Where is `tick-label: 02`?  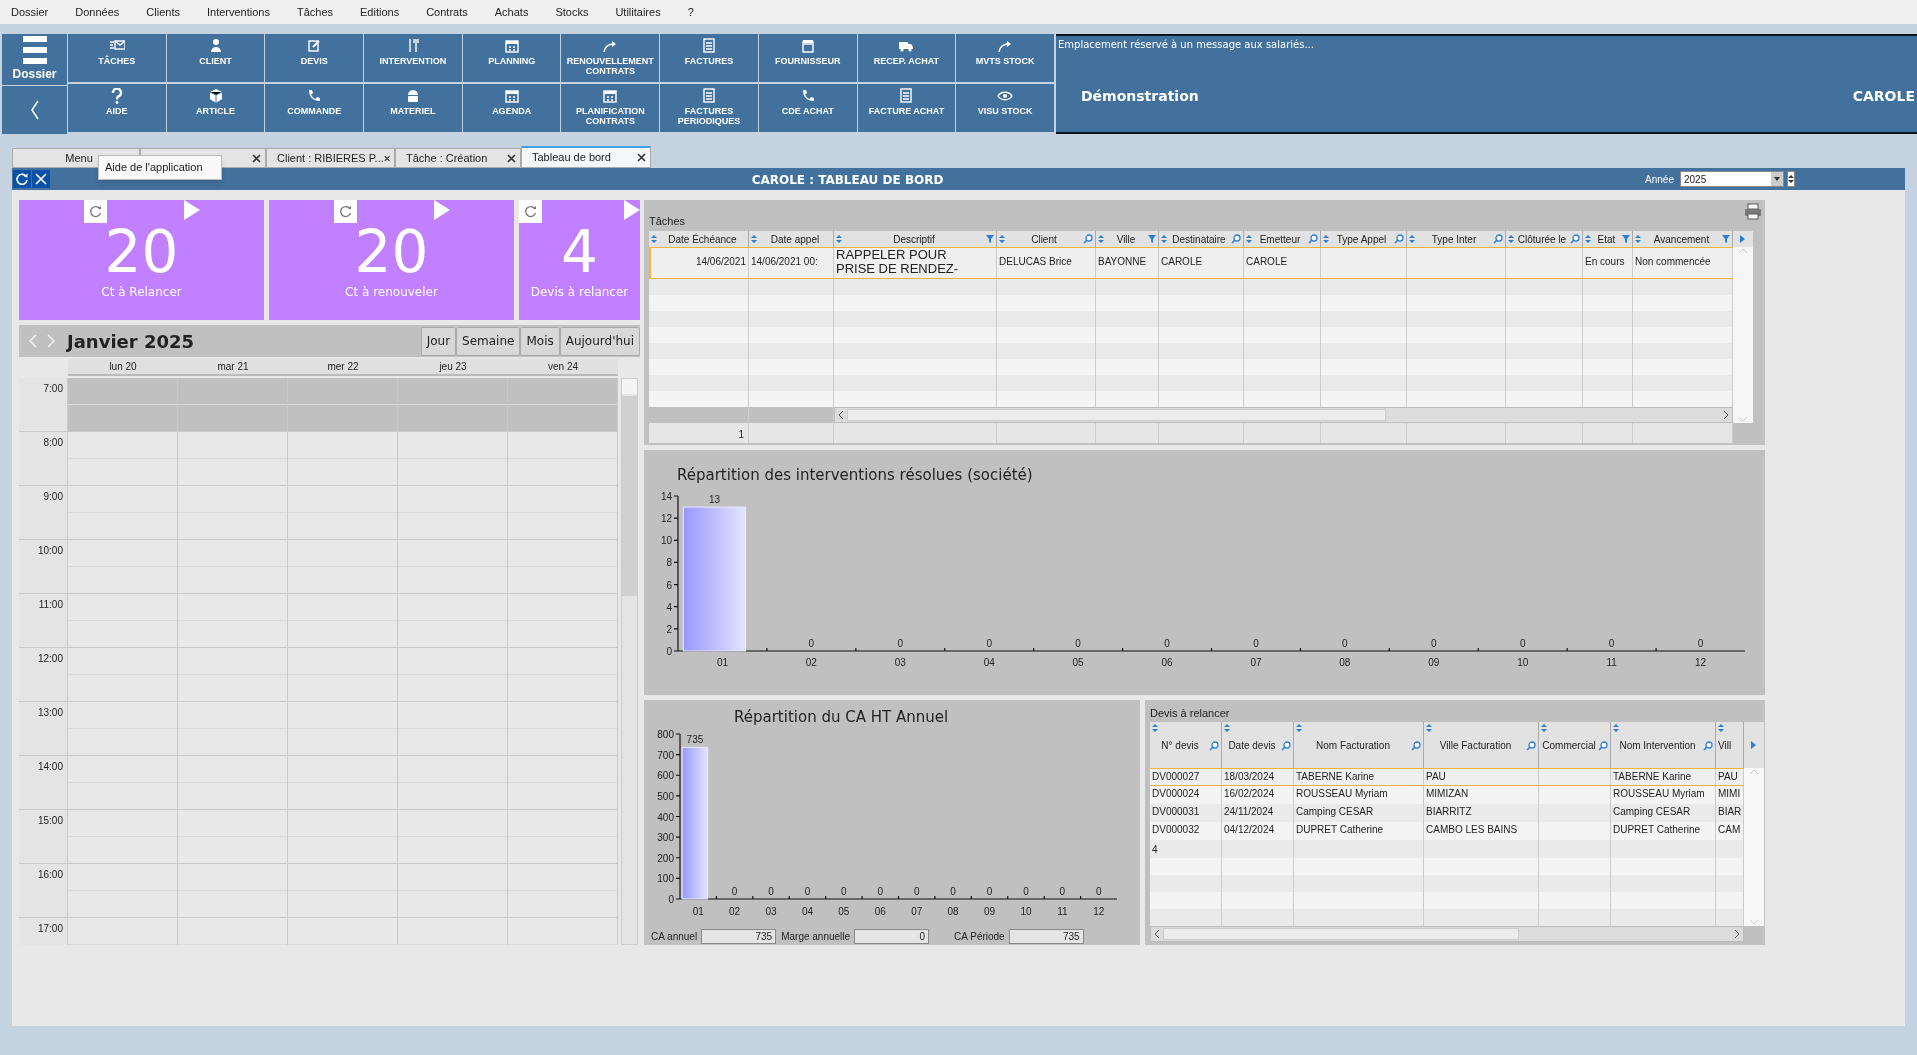 tick-label: 02 is located at coordinates (811, 662).